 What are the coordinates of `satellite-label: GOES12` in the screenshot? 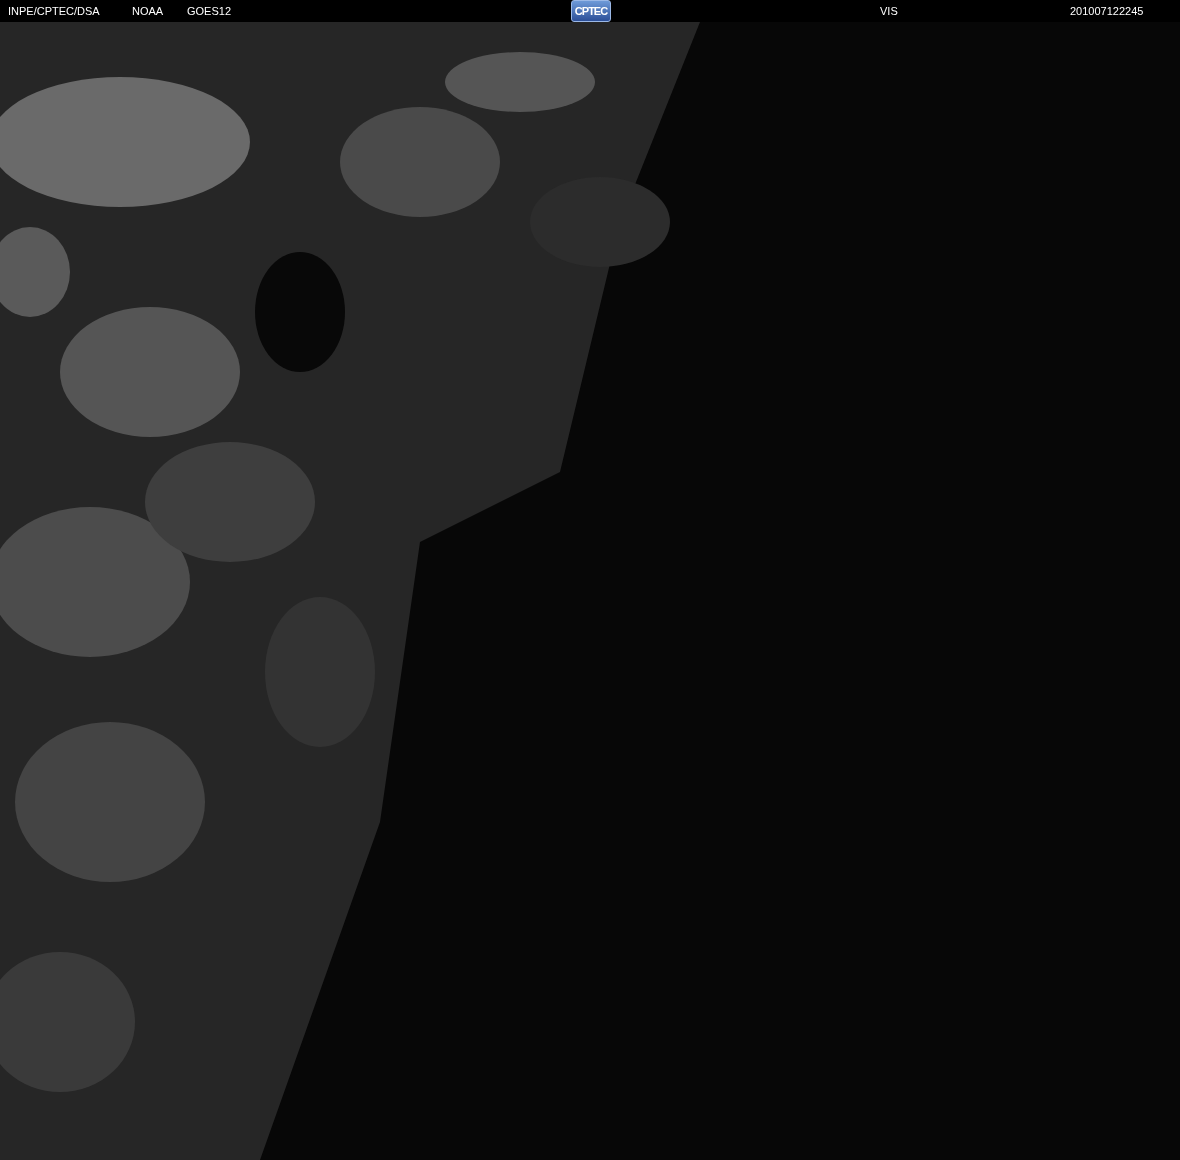 It's located at (210, 11).